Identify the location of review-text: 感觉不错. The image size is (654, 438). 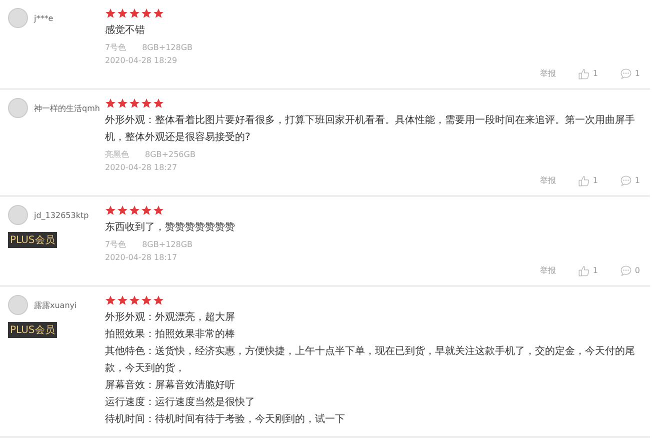
(125, 31).